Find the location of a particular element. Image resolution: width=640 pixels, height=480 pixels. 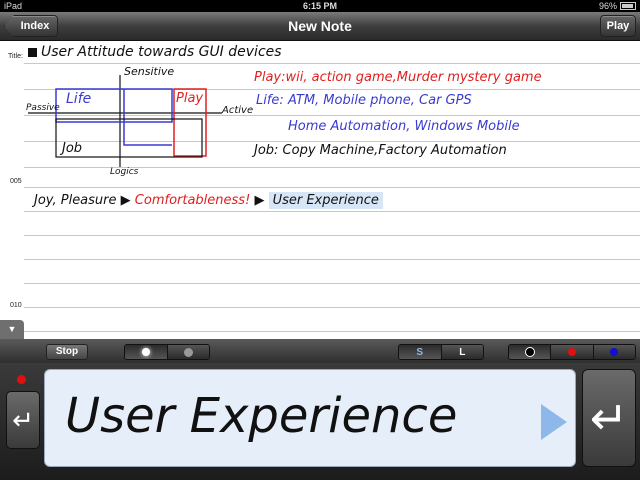

enter-arrow-icon: ↵ is located at coordinates (609, 418).